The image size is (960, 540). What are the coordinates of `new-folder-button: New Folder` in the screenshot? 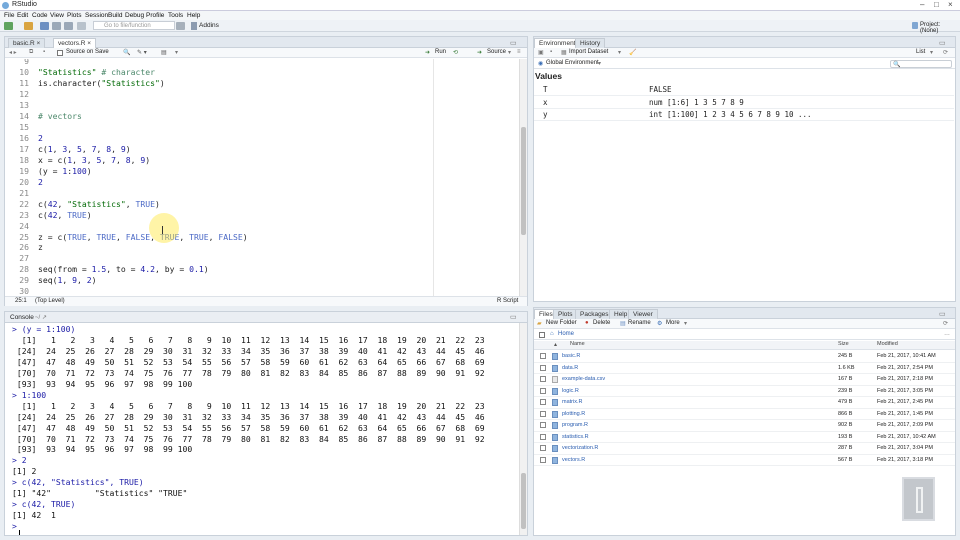 It's located at (561, 323).